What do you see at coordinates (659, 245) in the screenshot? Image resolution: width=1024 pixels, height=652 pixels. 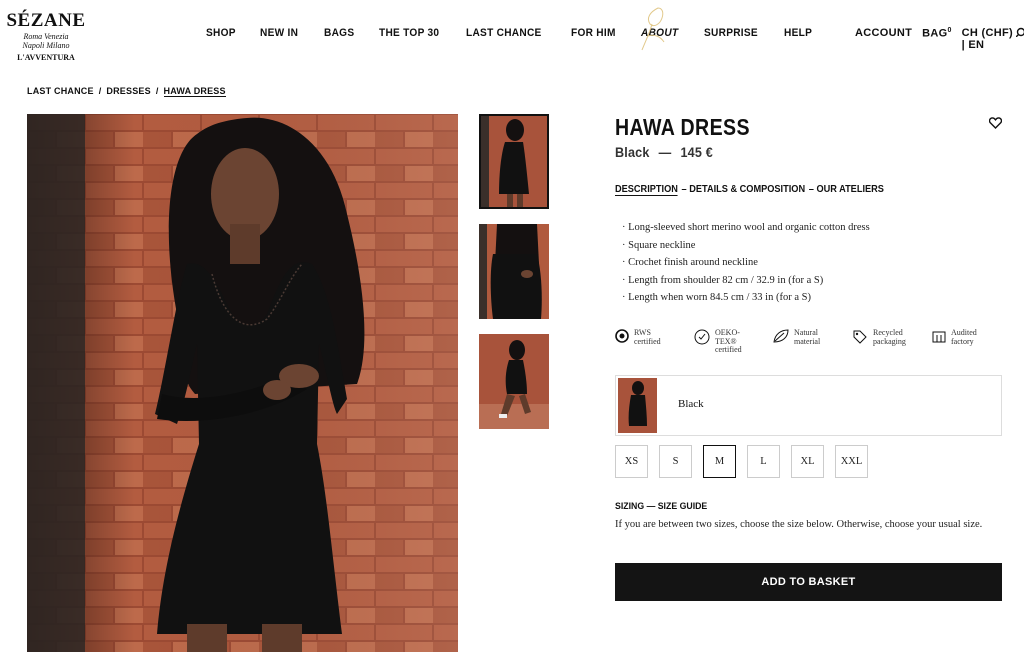 I see `description-line: · Square neckline` at bounding box center [659, 245].